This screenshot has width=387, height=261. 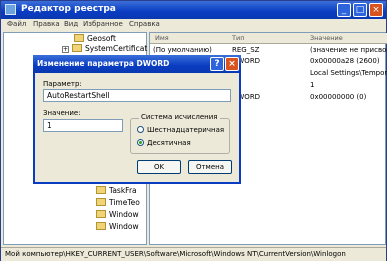 I want to click on registry-icon, so click(x=10, y=9).